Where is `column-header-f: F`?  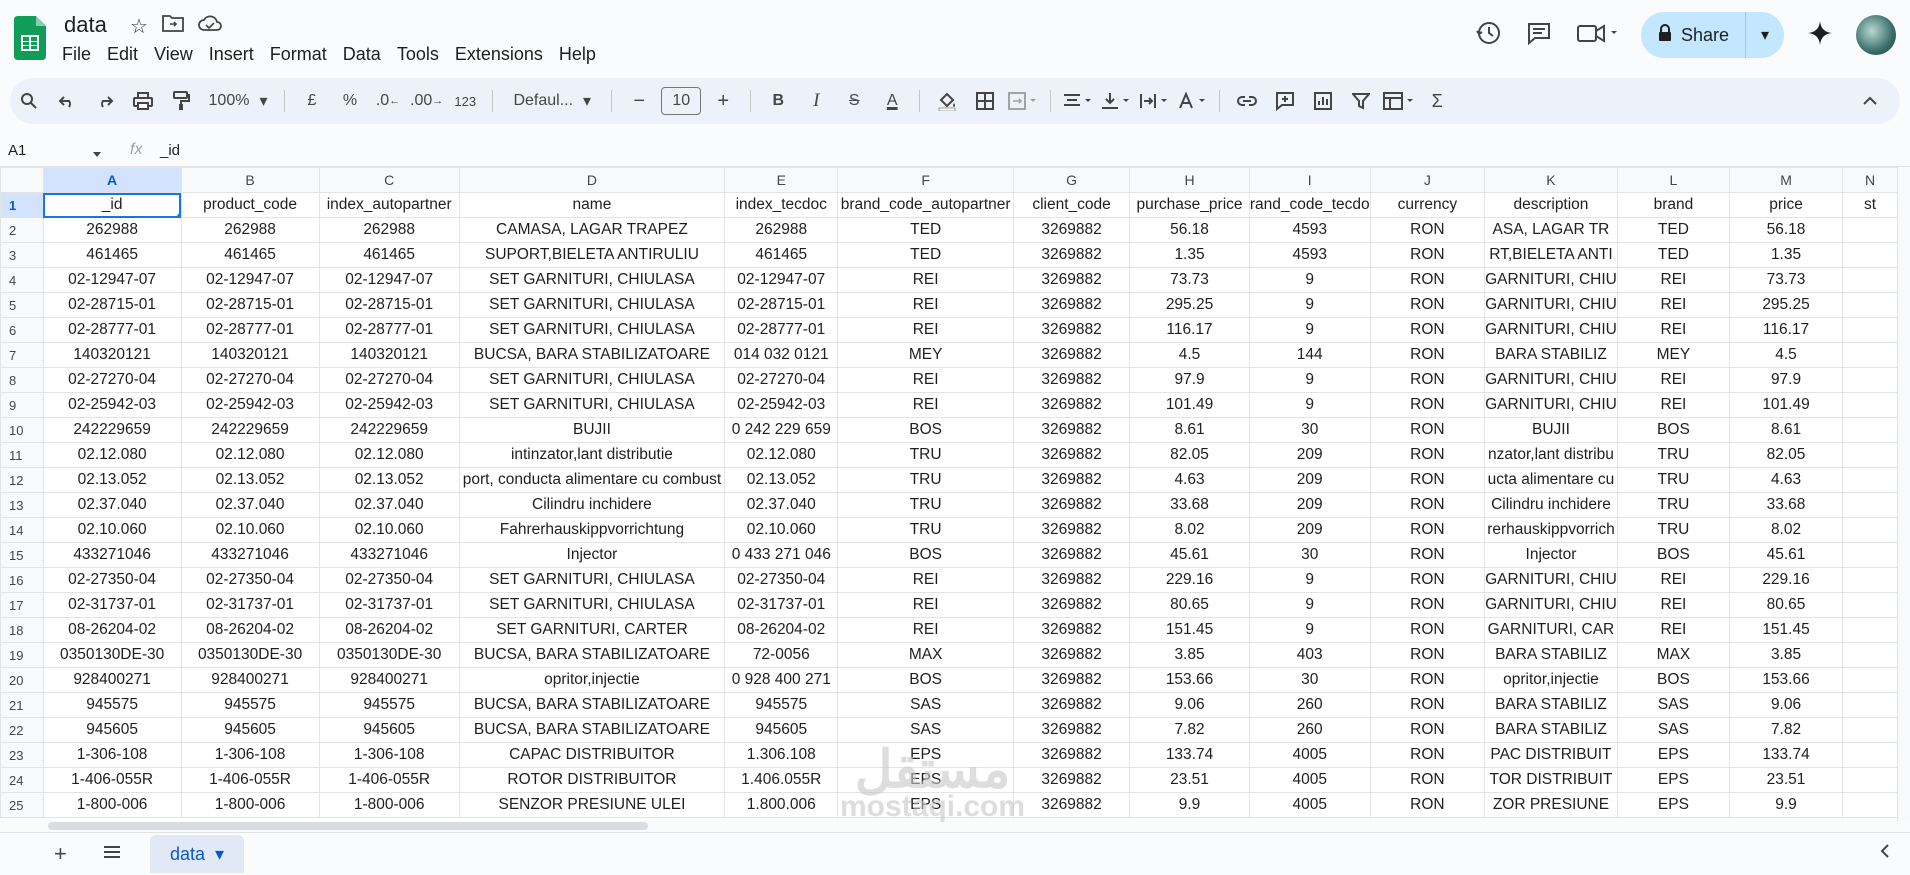
column-header-f: F is located at coordinates (925, 180).